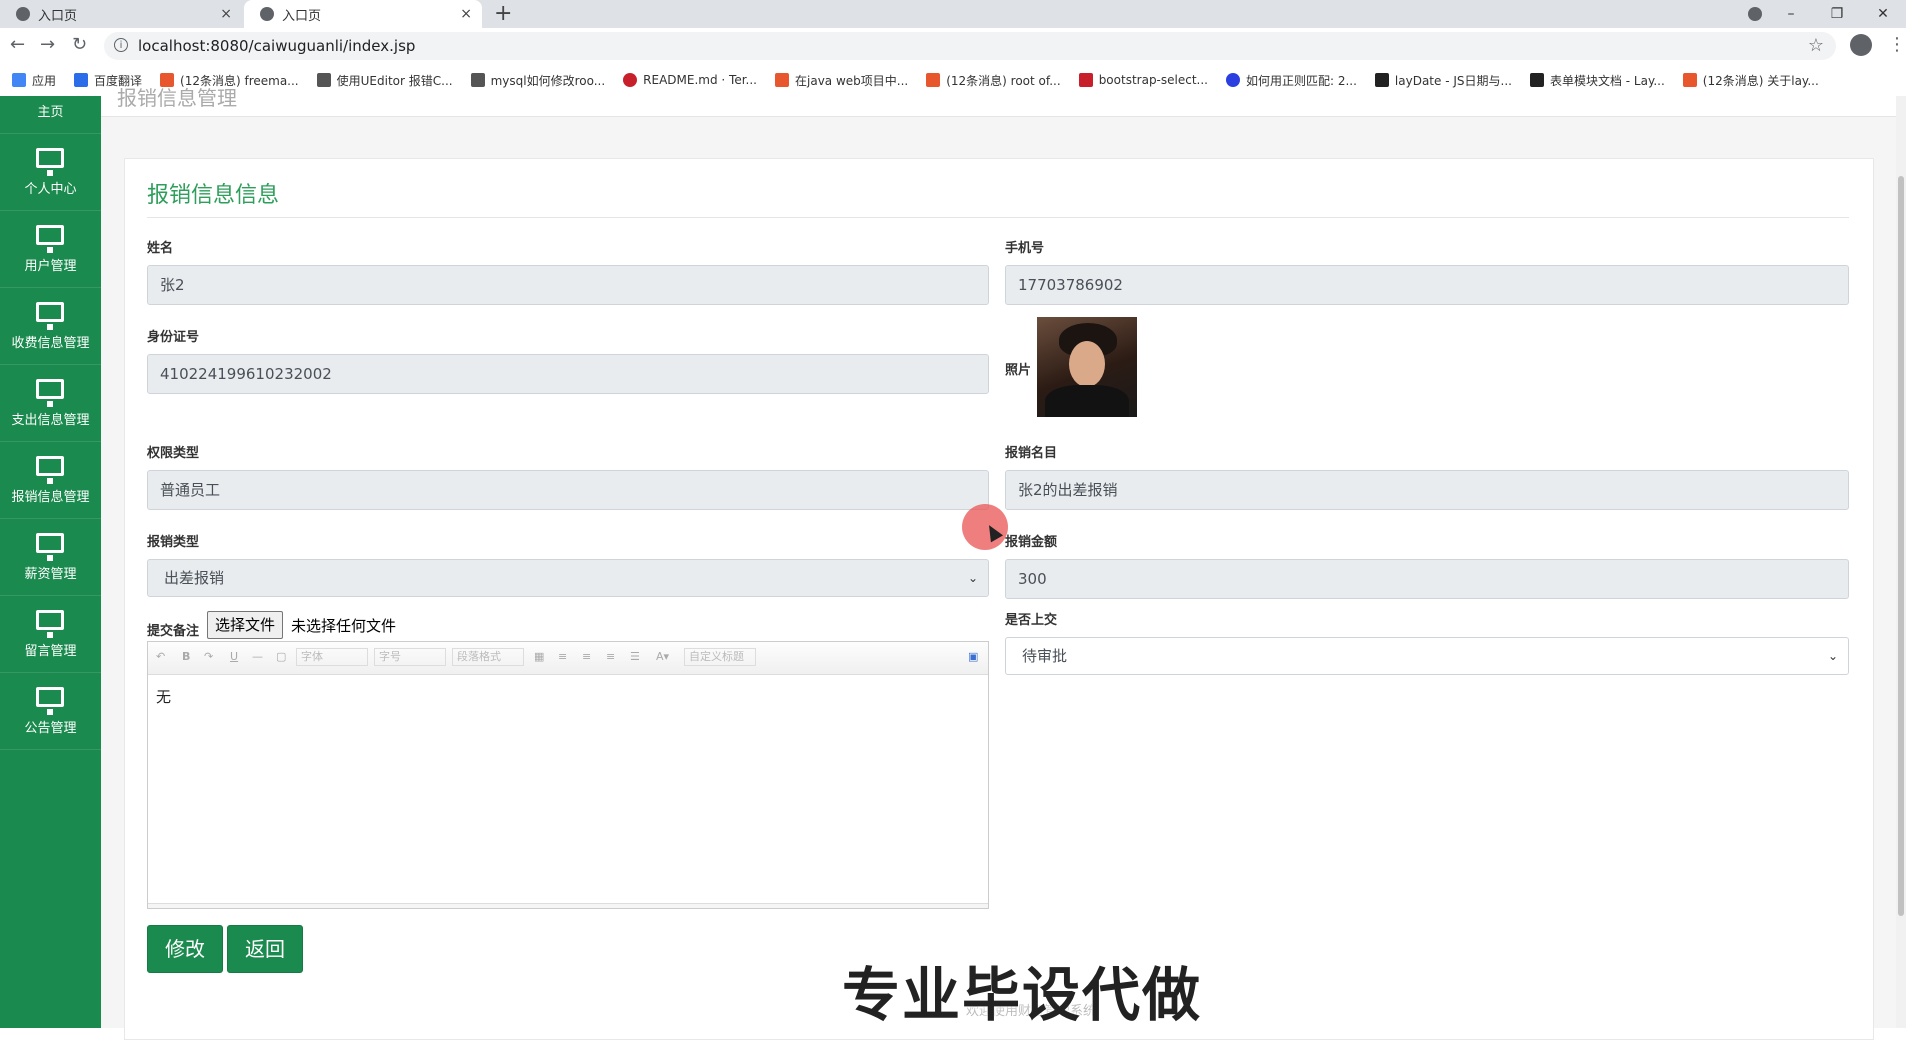  Describe the element at coordinates (234, 656) in the screenshot. I see `underline-icon: U` at that location.